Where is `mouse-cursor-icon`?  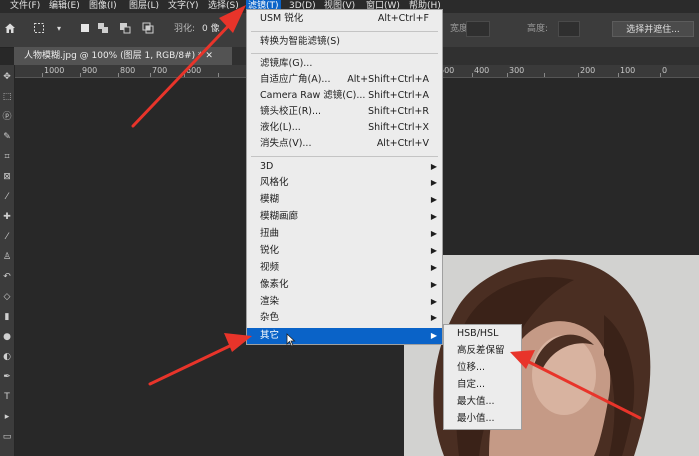 mouse-cursor-icon is located at coordinates (291, 340).